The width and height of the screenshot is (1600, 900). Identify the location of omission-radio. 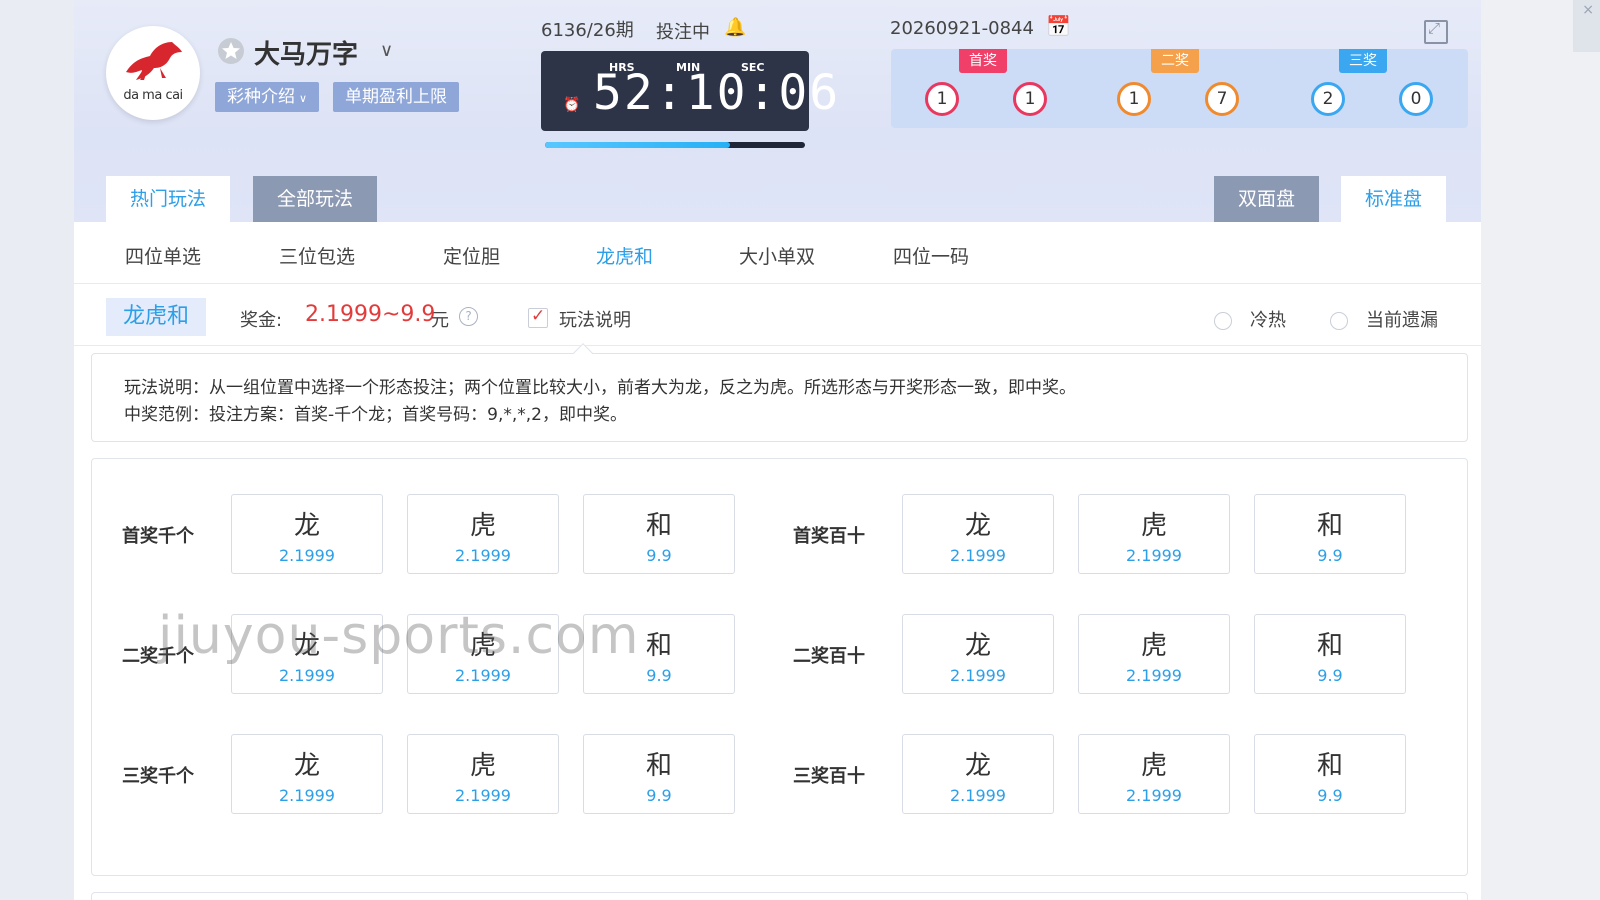
(1339, 321).